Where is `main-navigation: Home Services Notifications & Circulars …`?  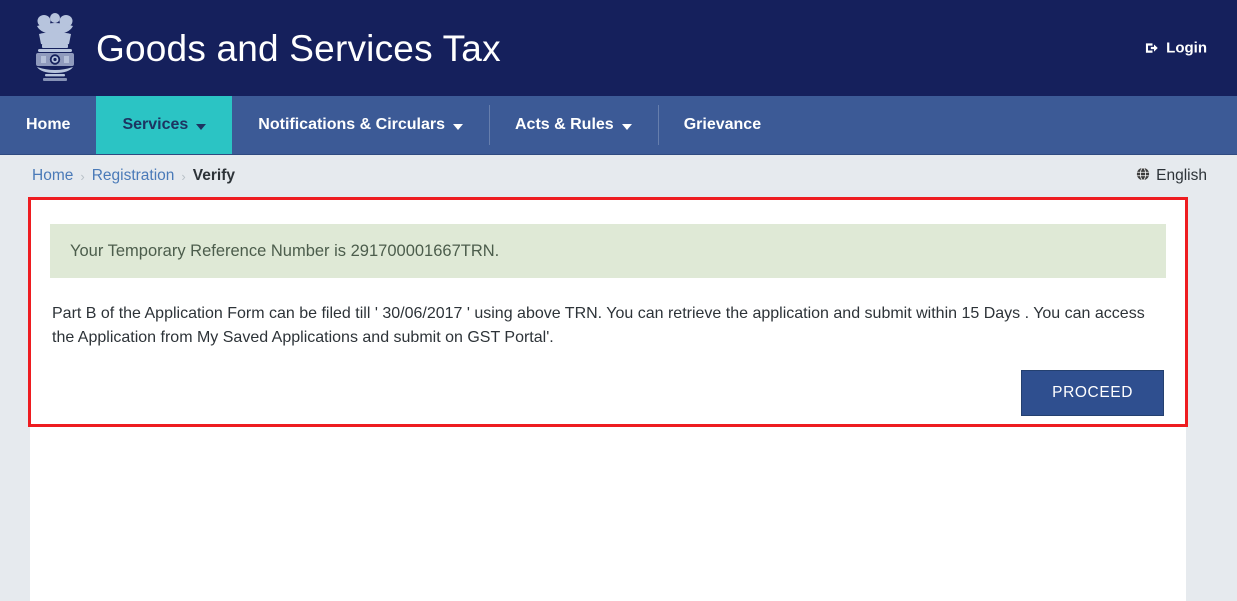 main-navigation: Home Services Notifications & Circulars … is located at coordinates (618, 125).